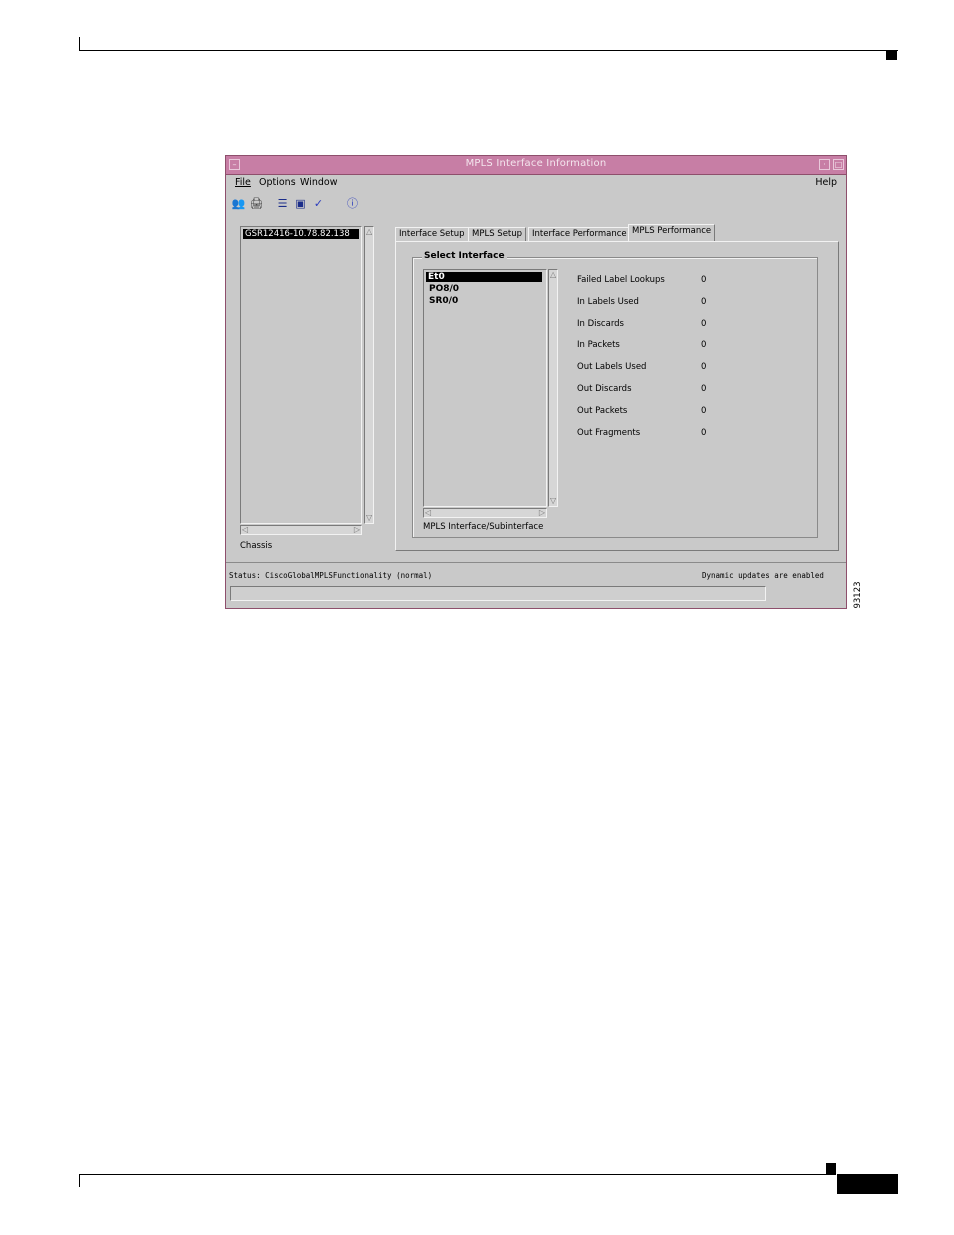 The height and width of the screenshot is (1235, 954). What do you see at coordinates (497, 234) in the screenshot?
I see `tab-mpls-setup: MPLS Setup` at bounding box center [497, 234].